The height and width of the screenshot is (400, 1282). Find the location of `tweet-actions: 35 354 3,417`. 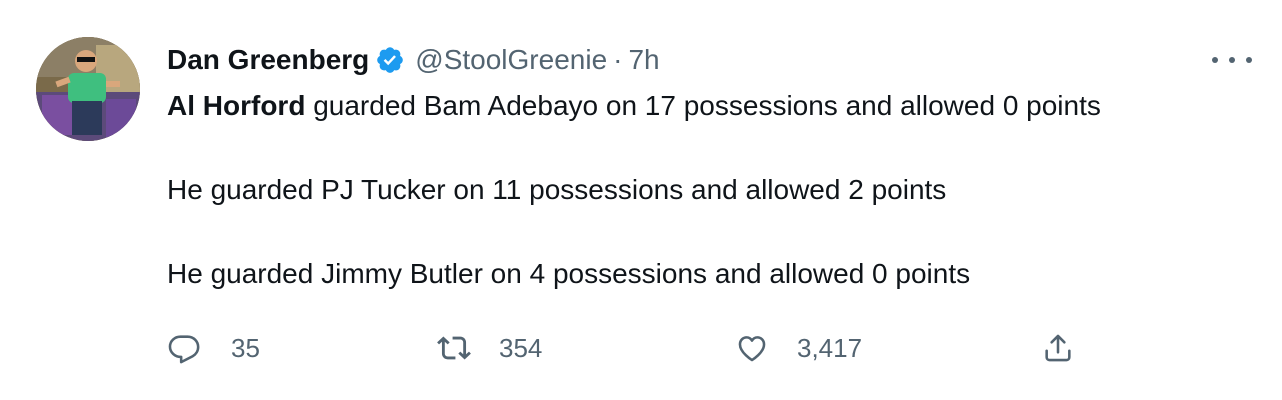

tweet-actions: 35 354 3,417 is located at coordinates (627, 348).